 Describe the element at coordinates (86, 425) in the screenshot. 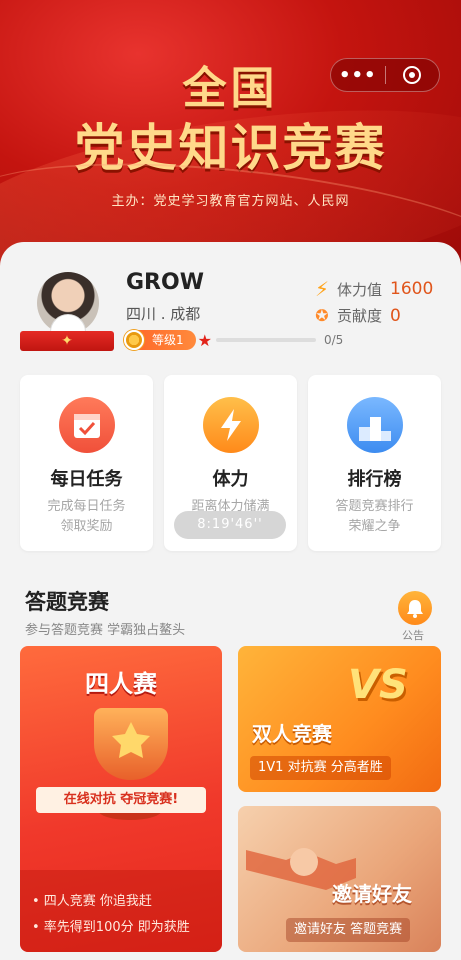

I see `calendar-check-icon` at that location.